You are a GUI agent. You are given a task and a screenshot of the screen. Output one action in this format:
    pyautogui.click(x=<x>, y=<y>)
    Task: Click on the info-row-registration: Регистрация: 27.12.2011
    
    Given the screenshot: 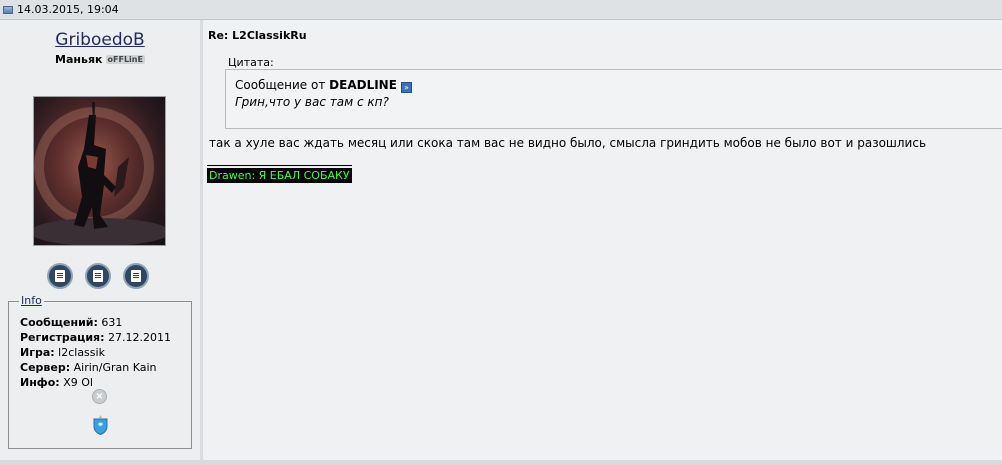 What is the action you would take?
    pyautogui.click(x=95, y=337)
    